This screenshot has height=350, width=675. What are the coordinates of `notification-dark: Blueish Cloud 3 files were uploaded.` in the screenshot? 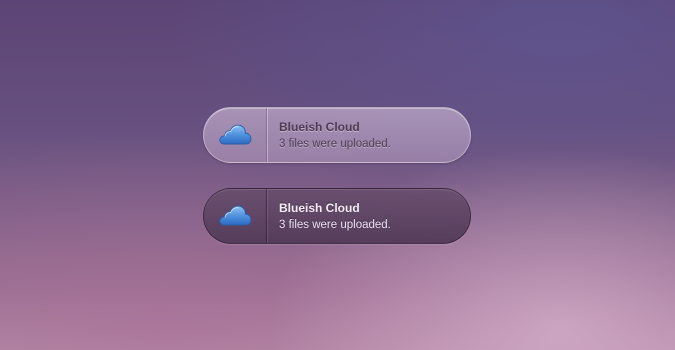 It's located at (337, 216).